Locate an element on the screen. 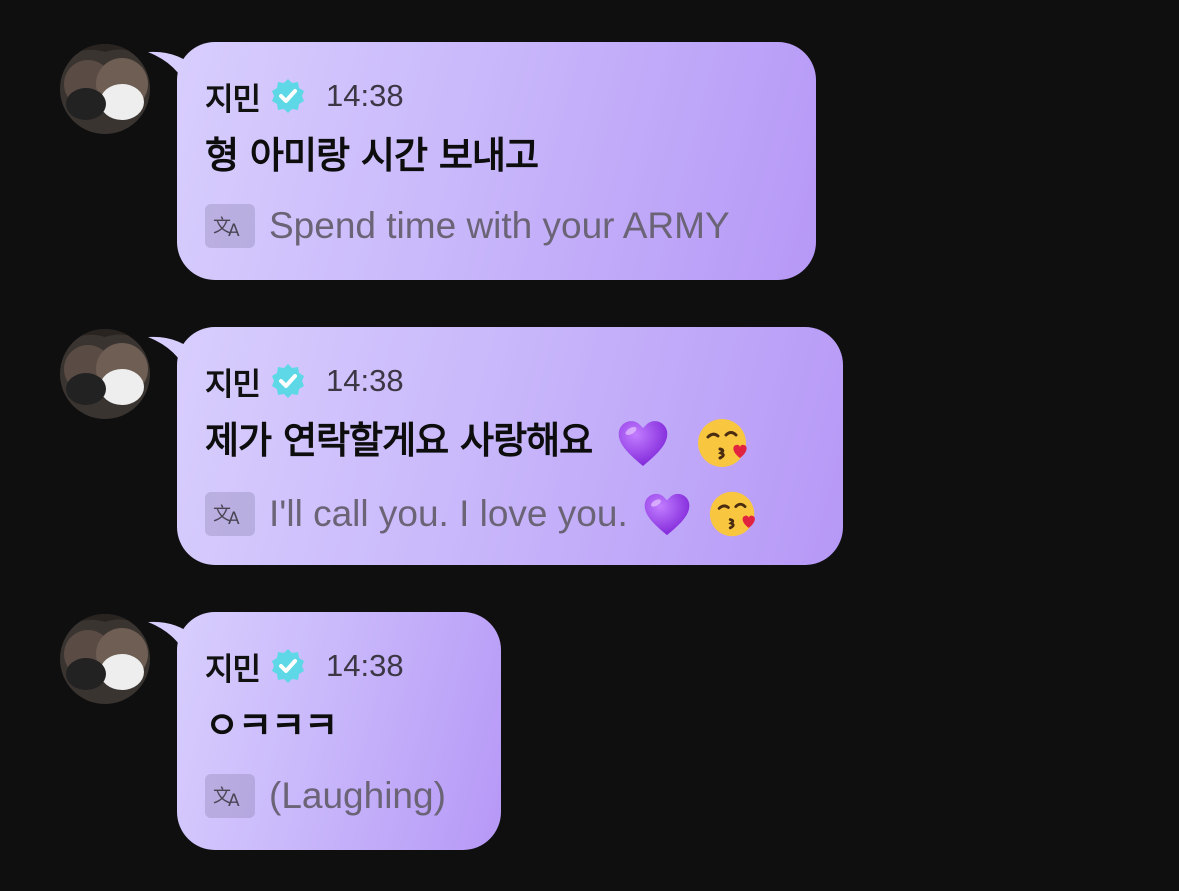  message-text-row: 제가 연락할게요 사랑해요 is located at coordinates (509, 441).